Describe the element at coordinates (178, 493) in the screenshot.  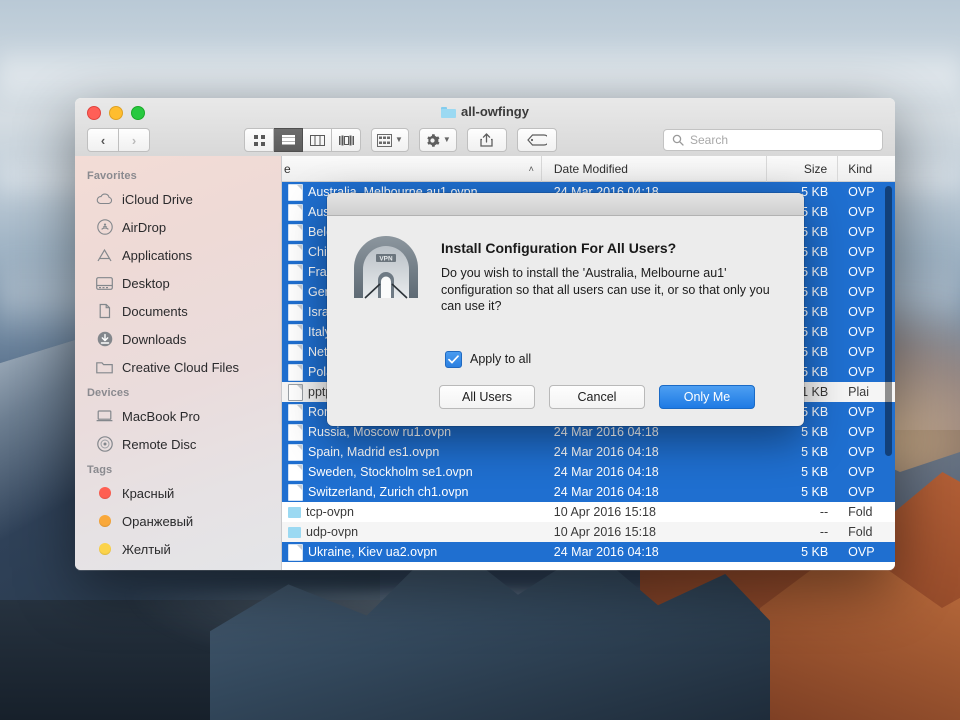
I see `sidebar-item-tag-red: Красный` at that location.